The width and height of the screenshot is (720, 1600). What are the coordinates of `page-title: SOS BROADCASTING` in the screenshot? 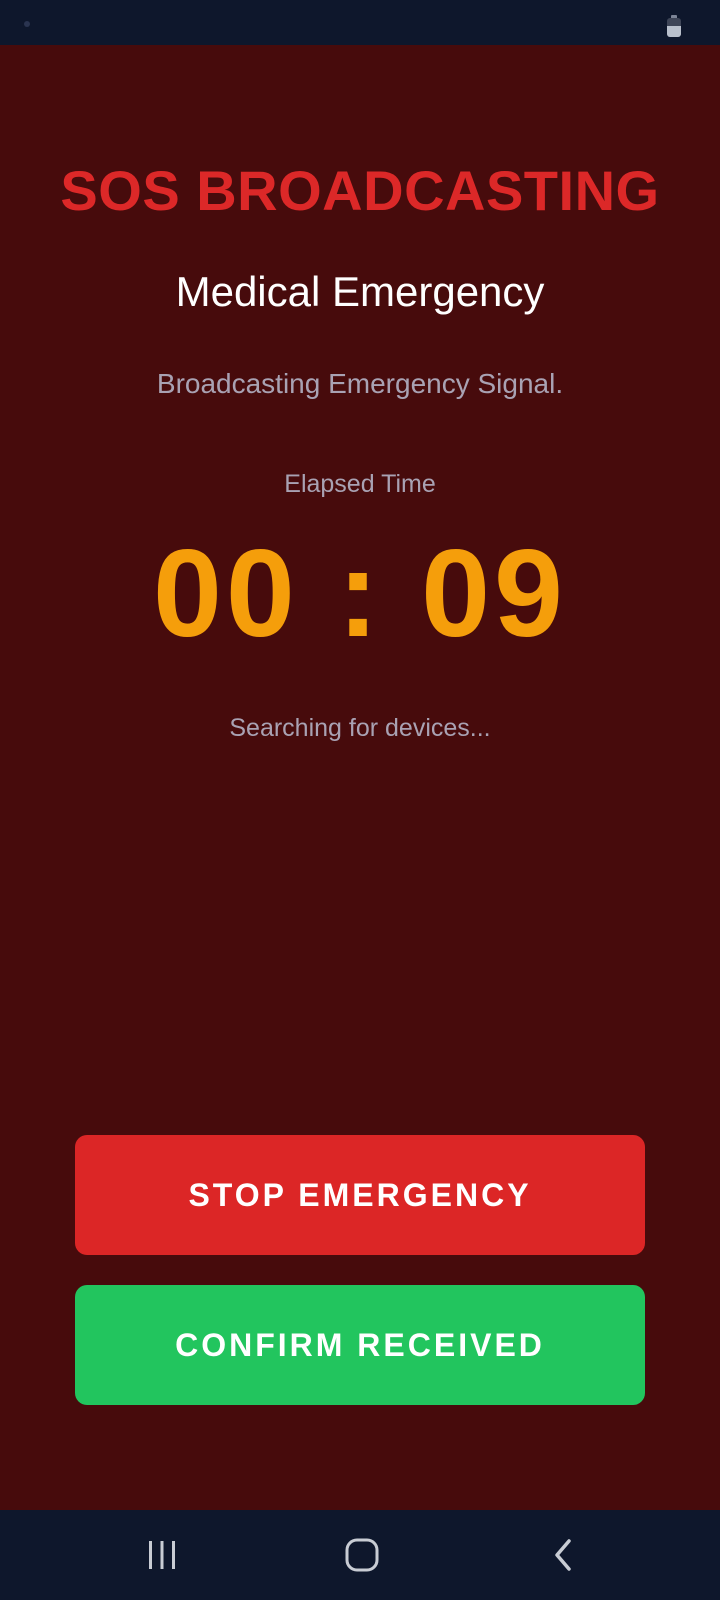 It's located at (360, 190).